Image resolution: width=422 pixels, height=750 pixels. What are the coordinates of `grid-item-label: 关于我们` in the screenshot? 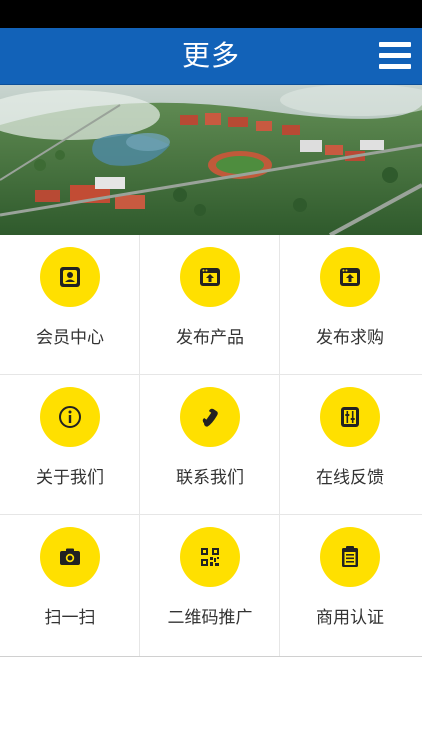 It's located at (70, 478).